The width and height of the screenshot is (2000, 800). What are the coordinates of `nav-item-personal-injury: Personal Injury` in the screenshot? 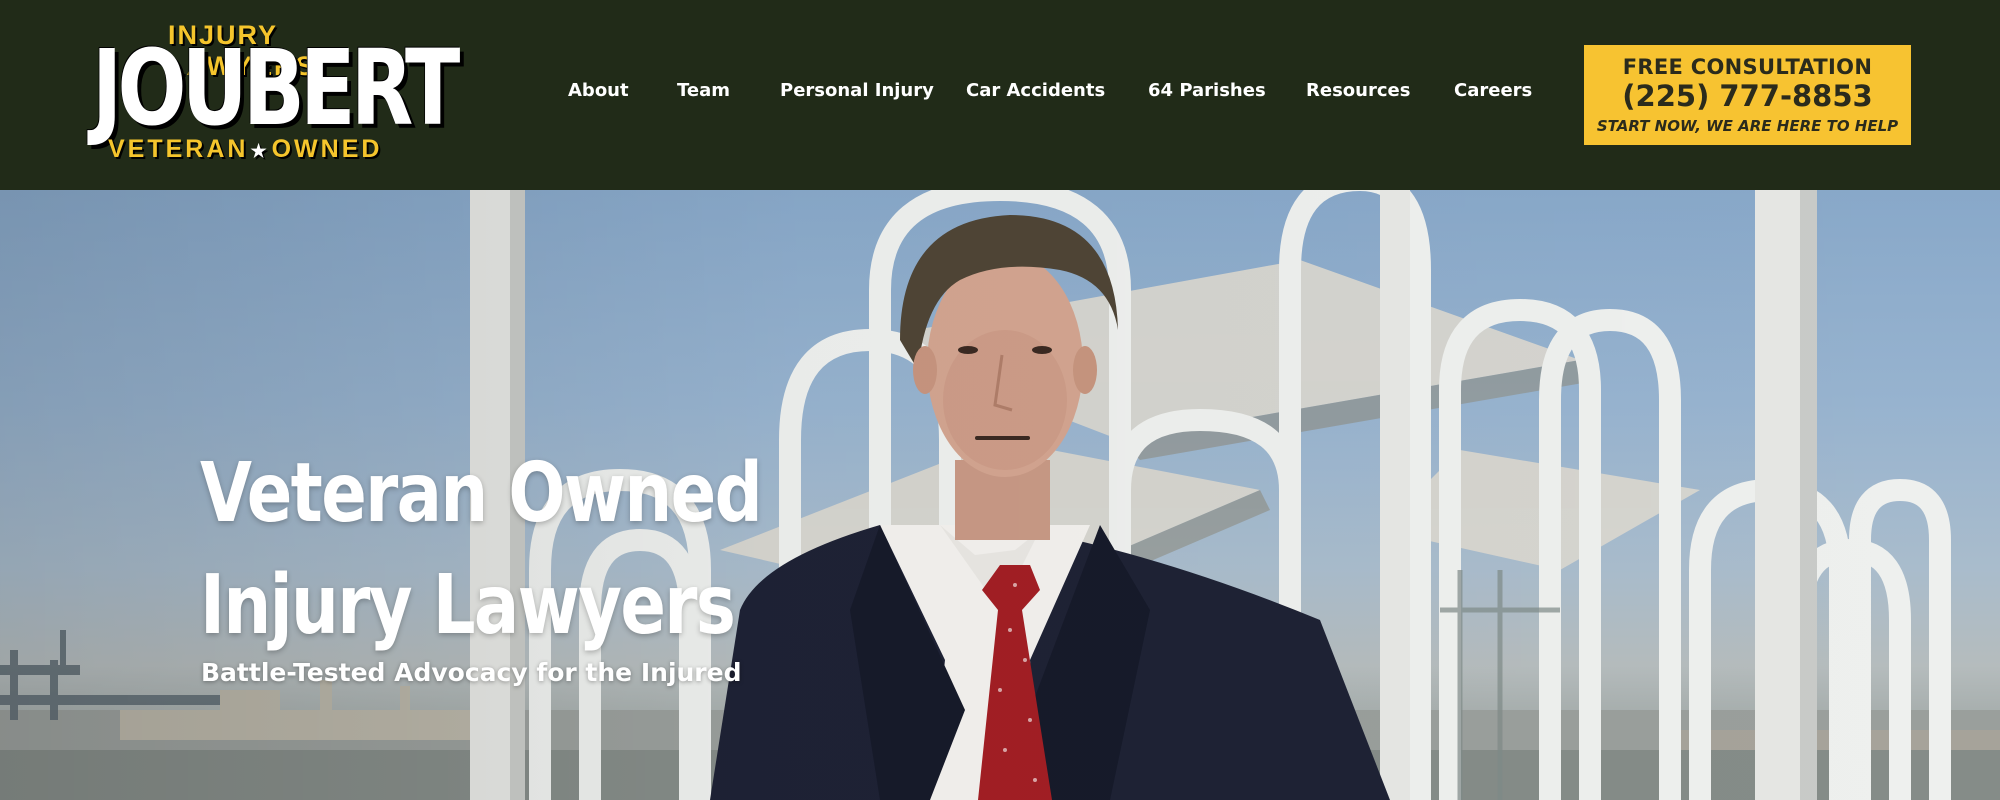 It's located at (857, 90).